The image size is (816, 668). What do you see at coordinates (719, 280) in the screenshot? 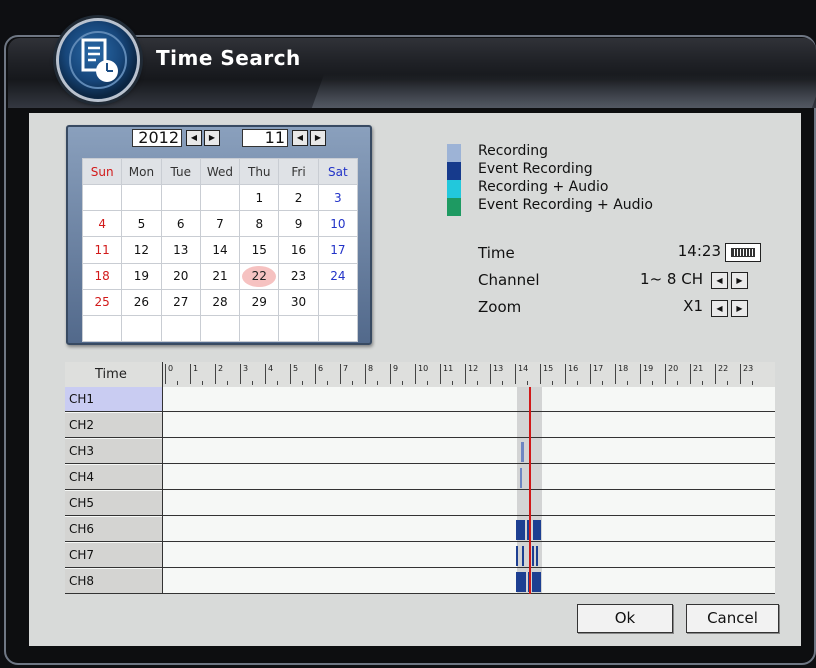
I see `channel-prev-button: ◀` at bounding box center [719, 280].